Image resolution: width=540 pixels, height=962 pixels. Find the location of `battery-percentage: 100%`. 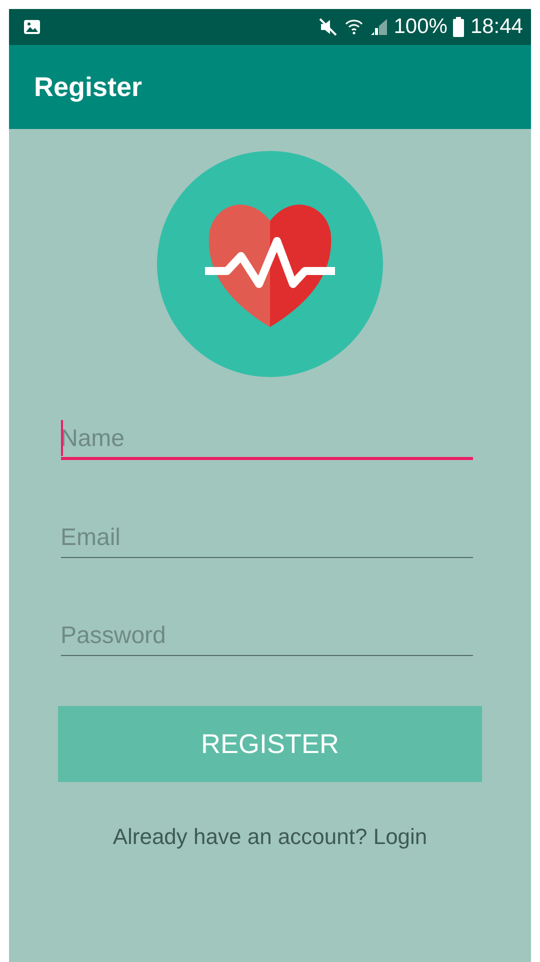

battery-percentage: 100% is located at coordinates (421, 27).